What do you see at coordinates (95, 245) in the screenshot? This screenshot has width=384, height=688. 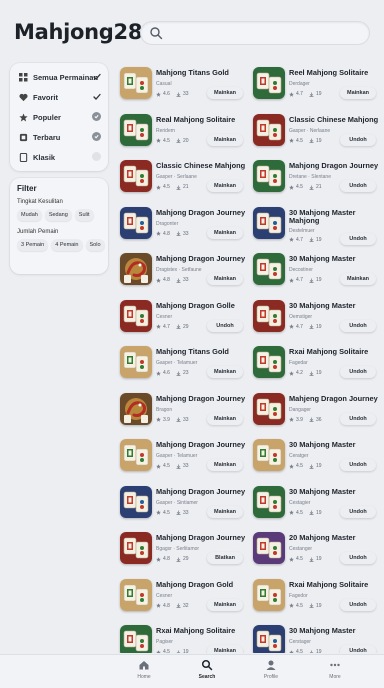 I see `mode-chip: Solo` at bounding box center [95, 245].